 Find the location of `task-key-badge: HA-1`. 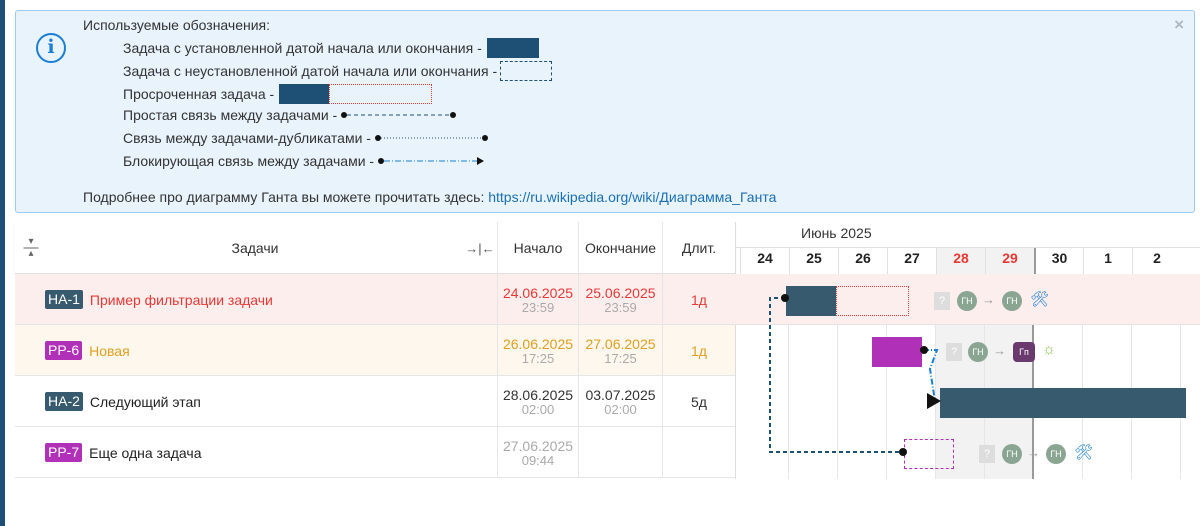

task-key-badge: HA-1 is located at coordinates (64, 299).